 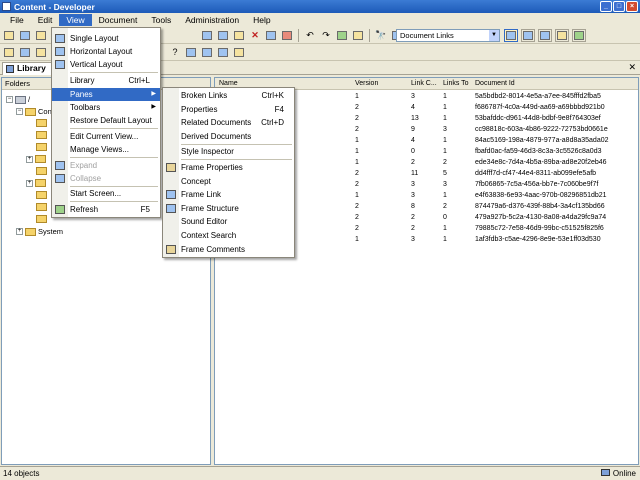 What do you see at coordinates (106, 51) in the screenshot?
I see `menu-item-horizontal-layout: Horizontal Layout` at bounding box center [106, 51].